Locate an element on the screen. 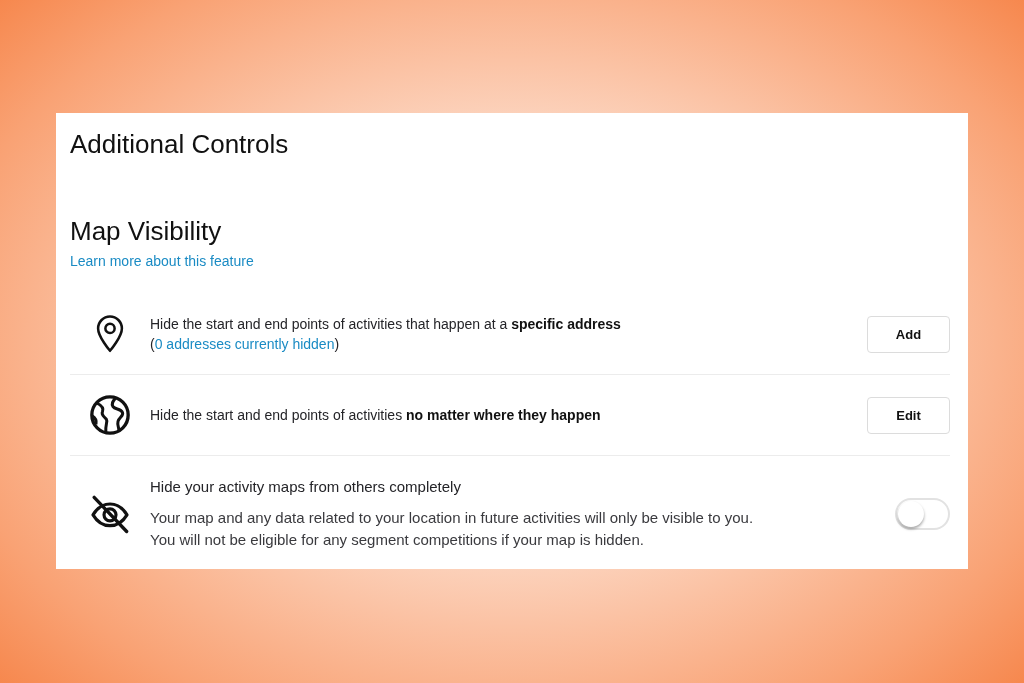 The image size is (1024, 683). setting-description: Hide the start and end points of activities that happen at a specific address is located at coordinates (386, 324).